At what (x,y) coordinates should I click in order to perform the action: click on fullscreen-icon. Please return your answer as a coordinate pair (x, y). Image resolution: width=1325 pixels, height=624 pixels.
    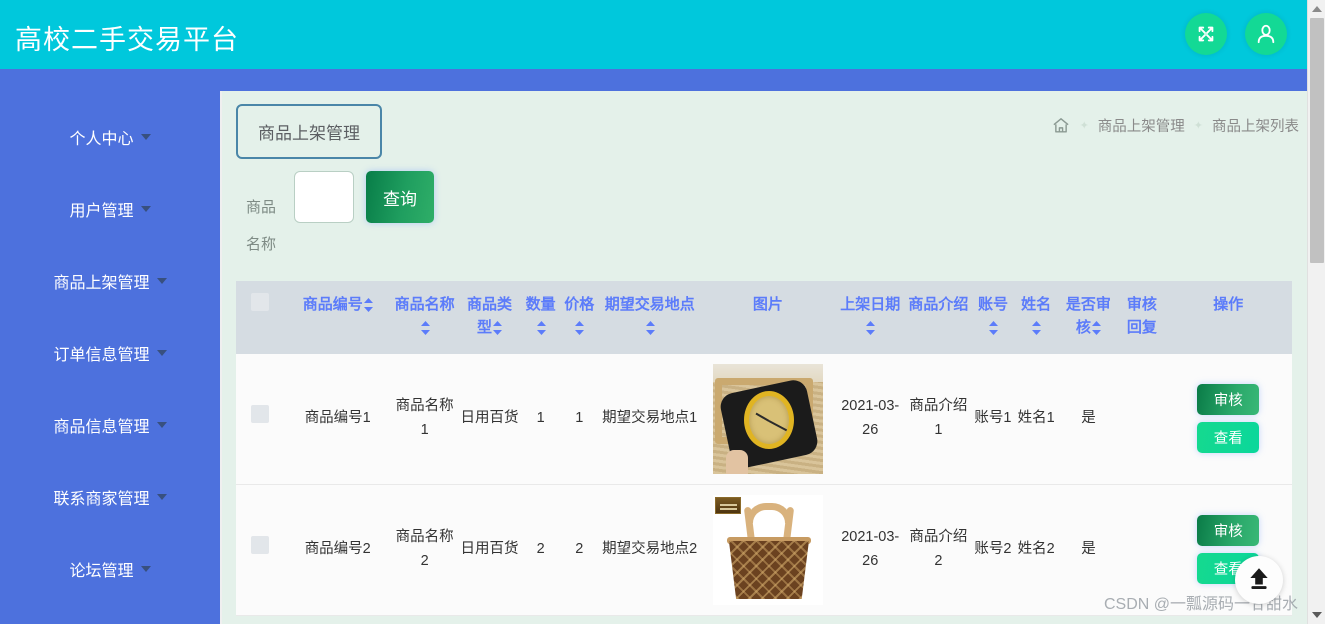
    Looking at the image, I should click on (1206, 34).